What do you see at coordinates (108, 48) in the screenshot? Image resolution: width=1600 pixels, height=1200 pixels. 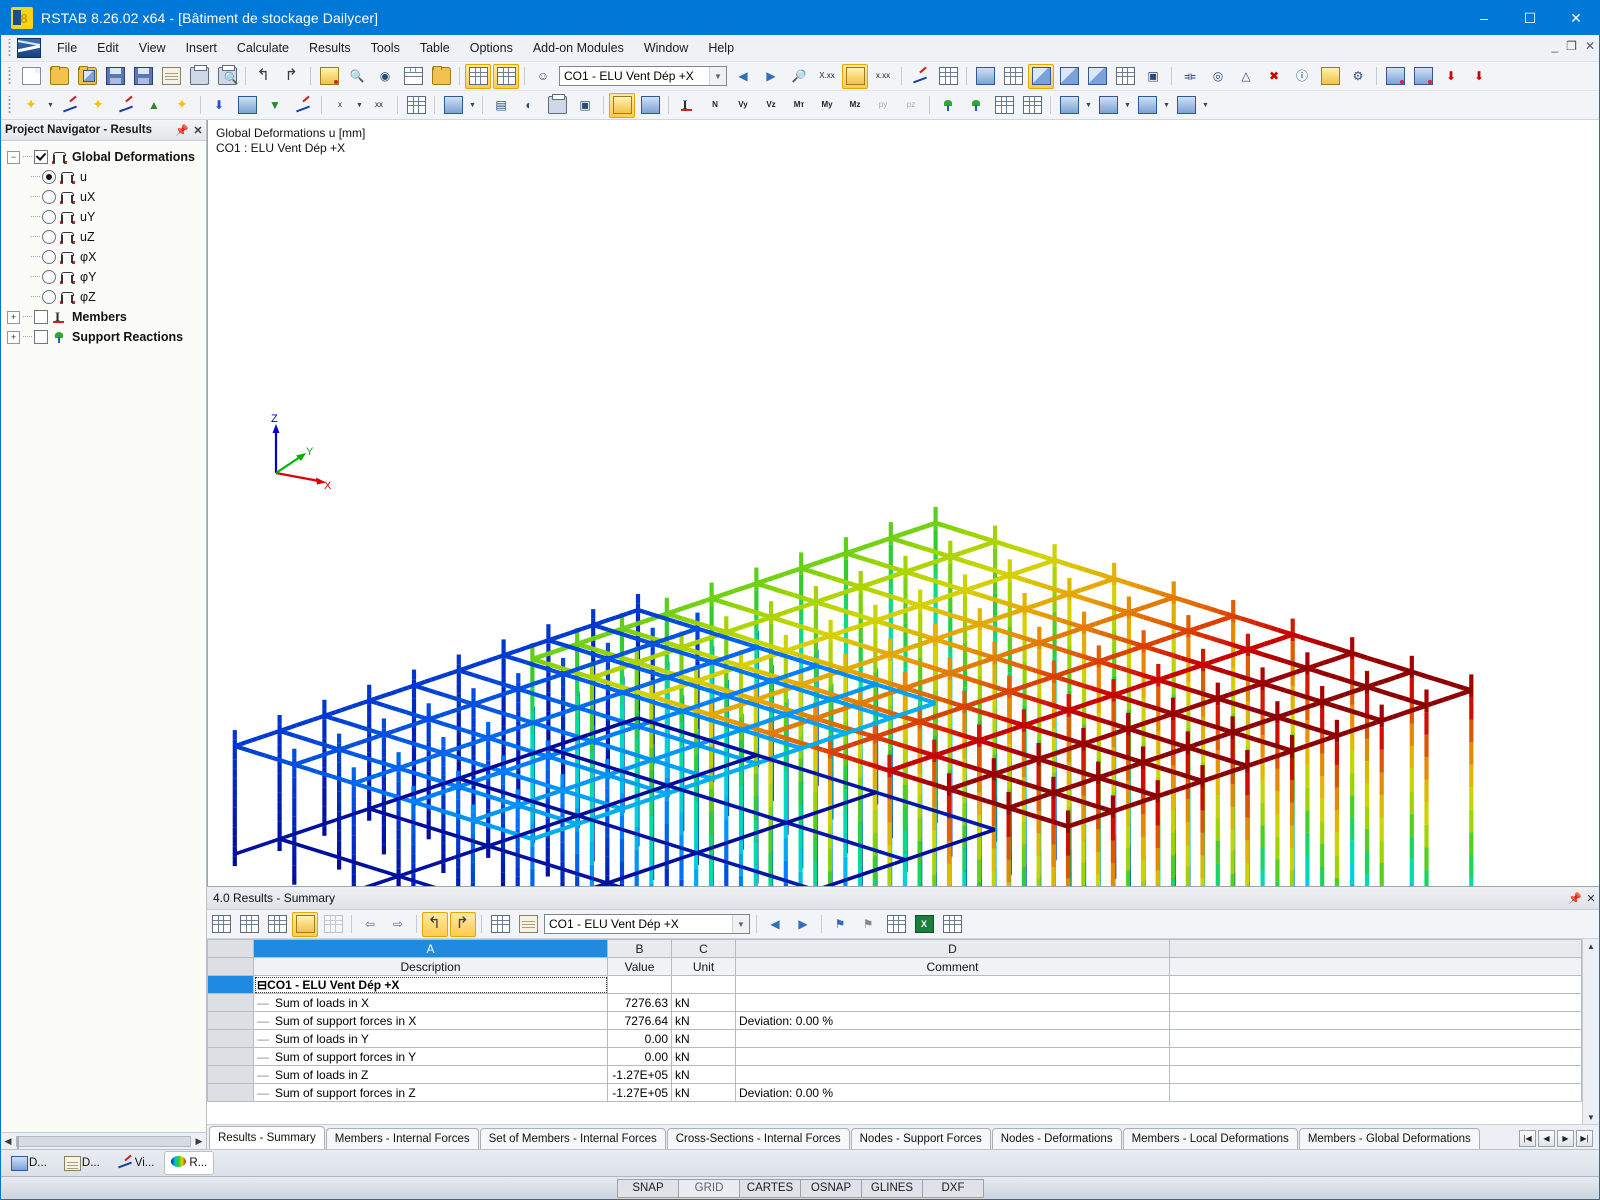 I see `menu-item-edit: Edit` at bounding box center [108, 48].